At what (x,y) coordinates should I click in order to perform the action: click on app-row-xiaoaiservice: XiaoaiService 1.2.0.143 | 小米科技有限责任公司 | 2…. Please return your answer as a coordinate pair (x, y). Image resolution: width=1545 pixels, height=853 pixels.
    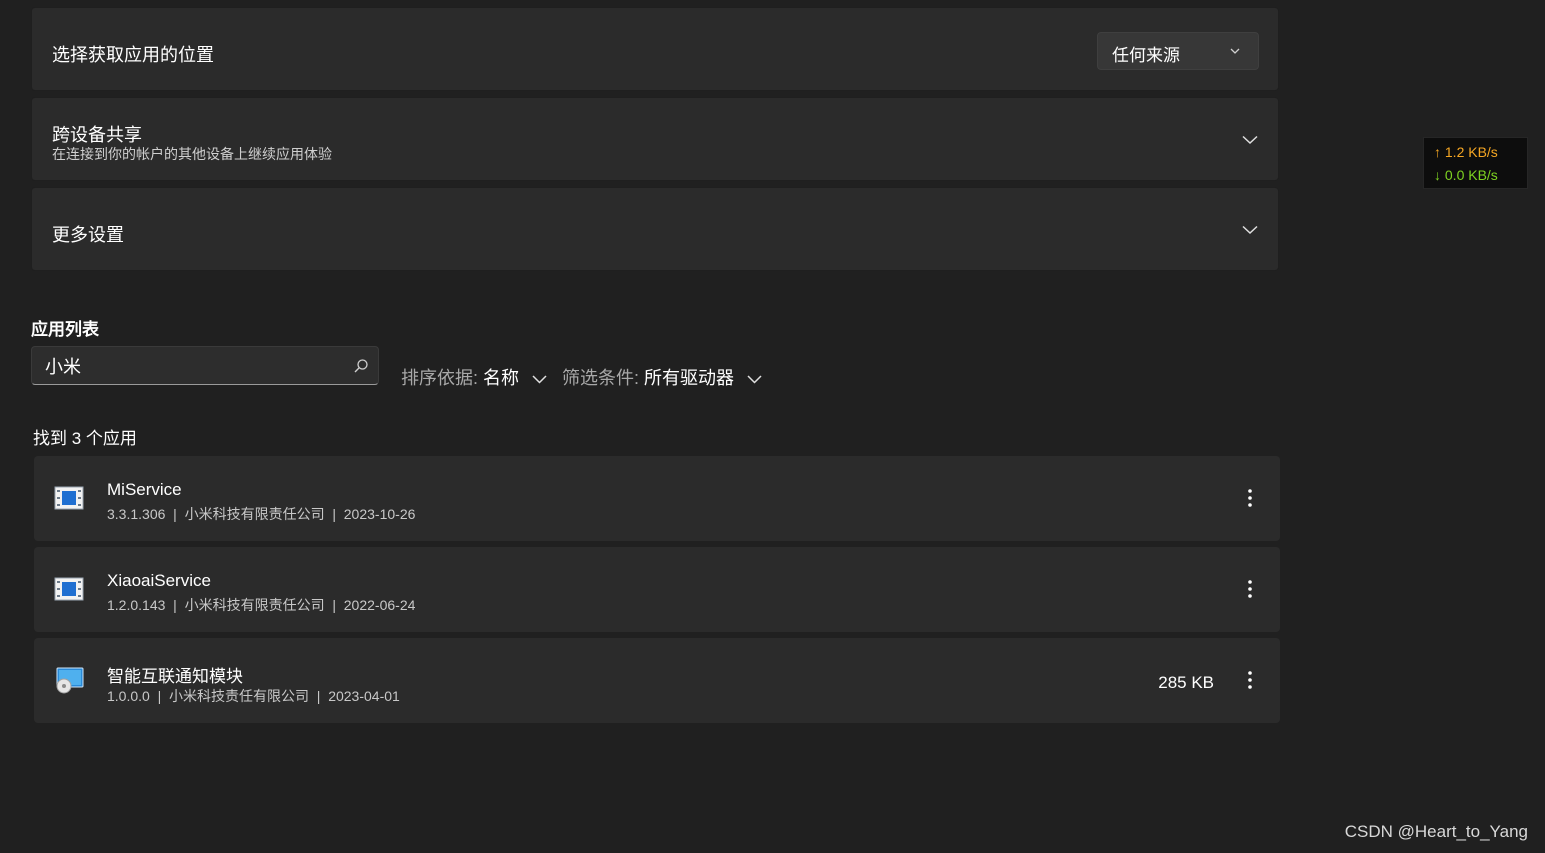
    Looking at the image, I should click on (657, 589).